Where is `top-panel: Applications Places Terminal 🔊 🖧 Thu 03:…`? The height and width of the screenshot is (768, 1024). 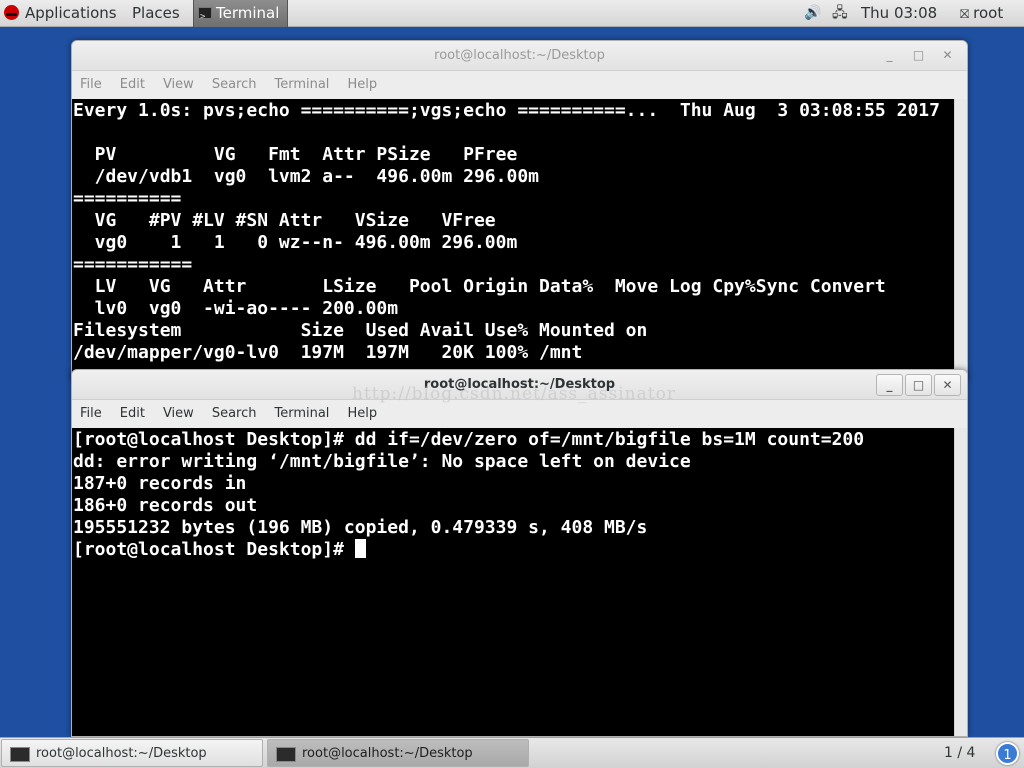
top-panel: Applications Places Terminal 🔊 🖧 Thu 03:… is located at coordinates (512, 15).